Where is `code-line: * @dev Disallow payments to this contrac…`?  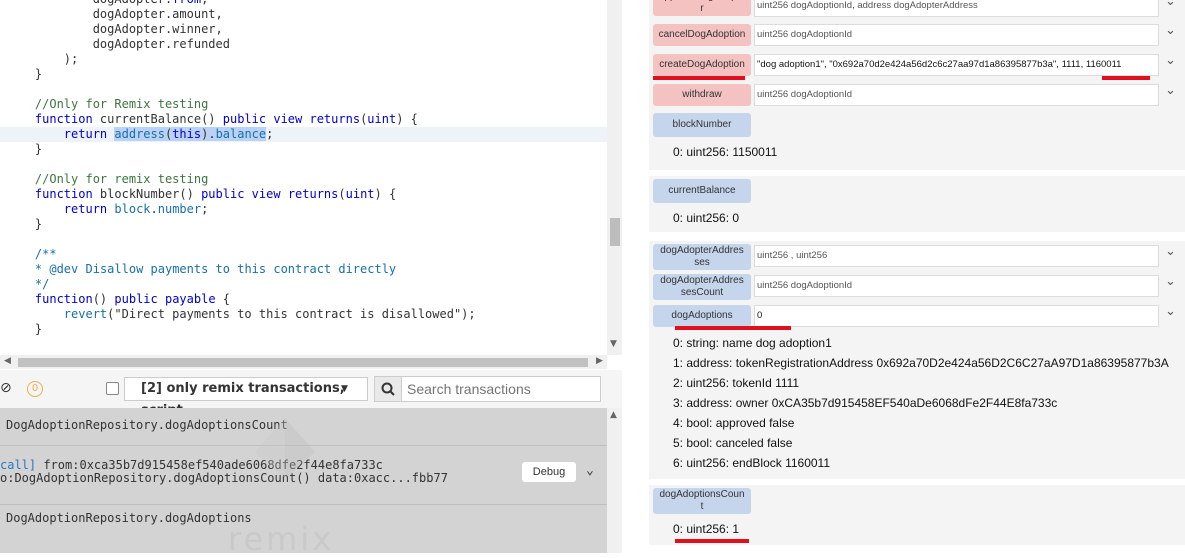
code-line: * @dev Disallow payments to this contrac… is located at coordinates (303, 269).